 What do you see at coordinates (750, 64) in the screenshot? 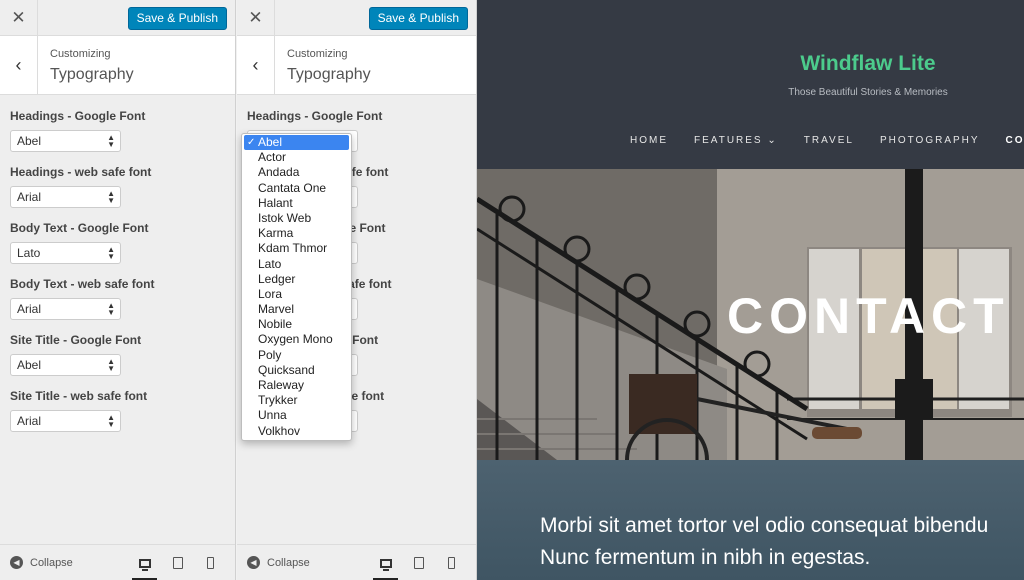
I see `site-title: Windflaw Lite` at bounding box center [750, 64].